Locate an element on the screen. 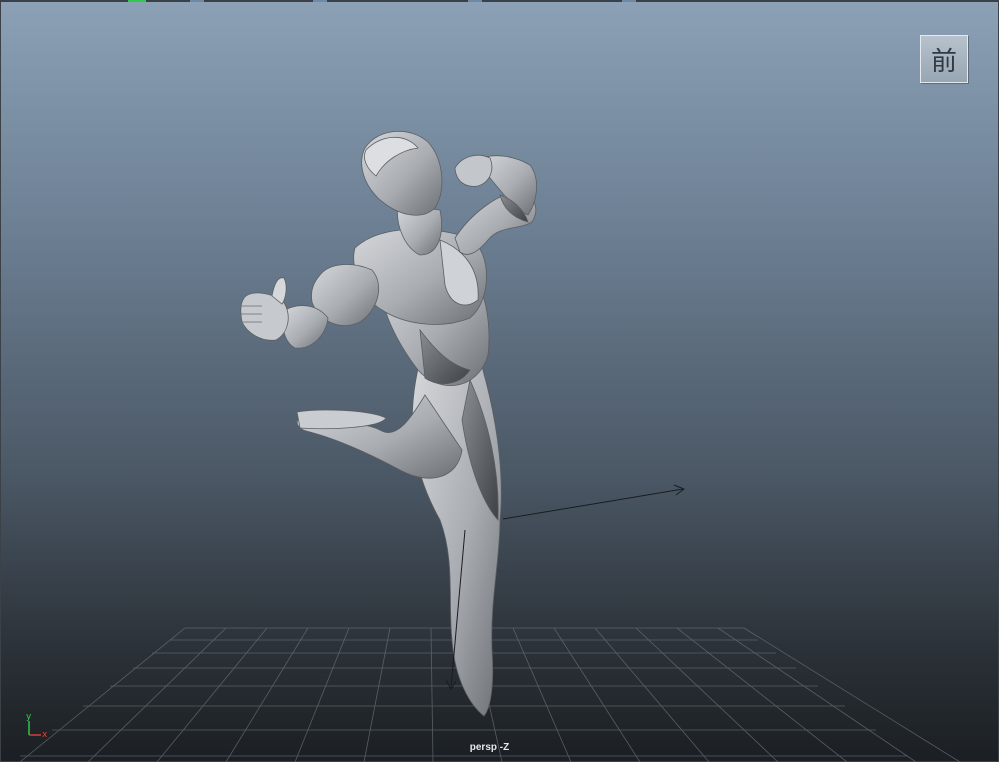 Image resolution: width=999 pixels, height=762 pixels. camera-label: persp -Z is located at coordinates (489, 747).